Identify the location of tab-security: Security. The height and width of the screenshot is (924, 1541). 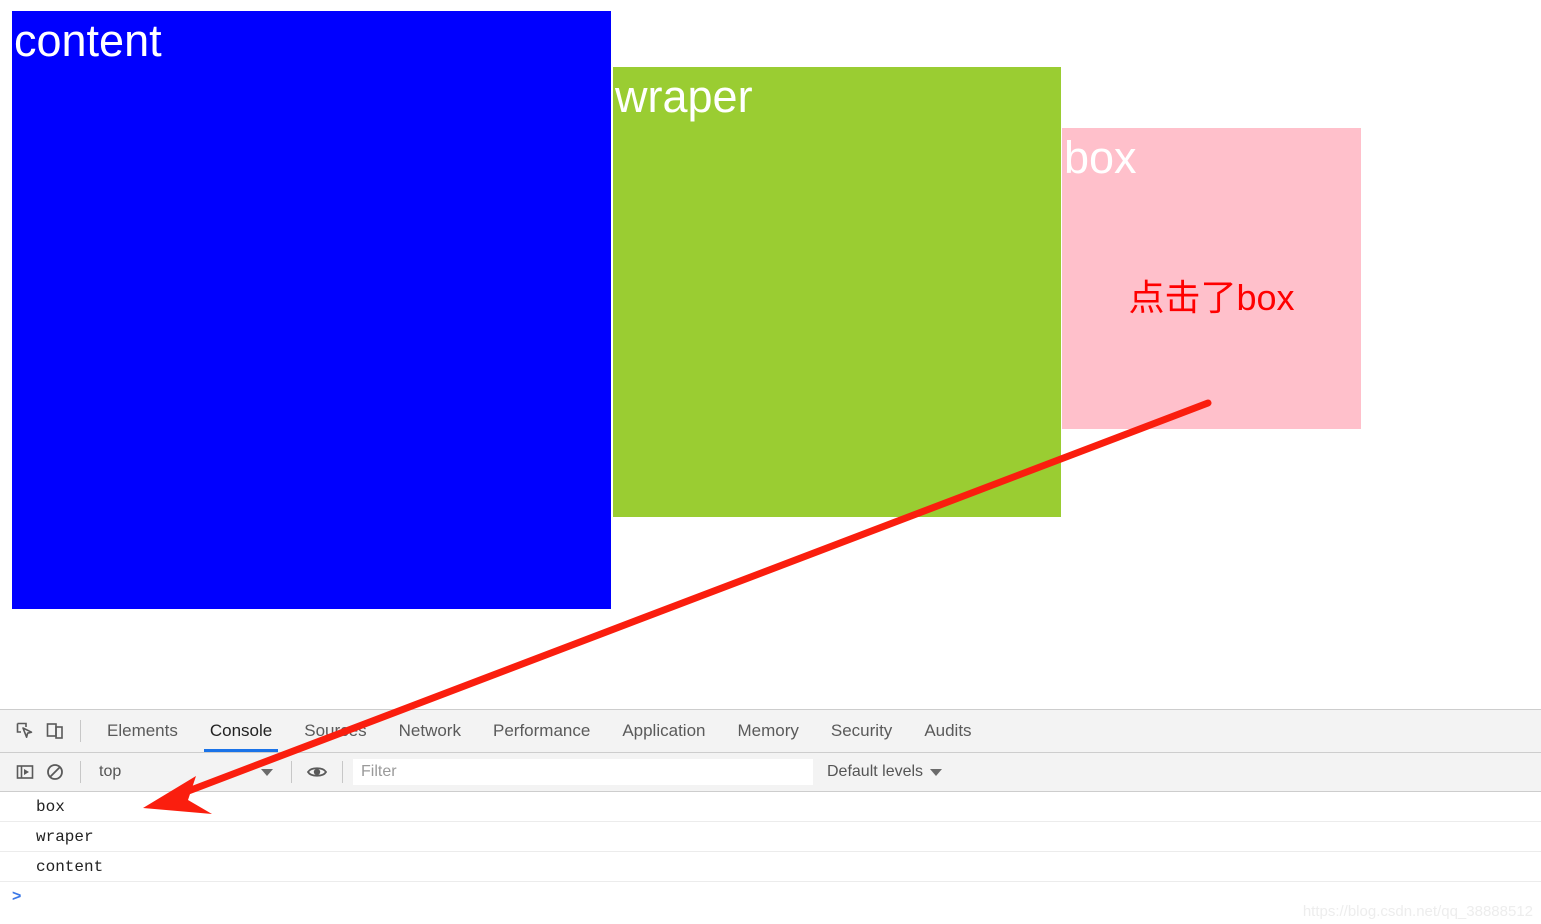
(861, 731).